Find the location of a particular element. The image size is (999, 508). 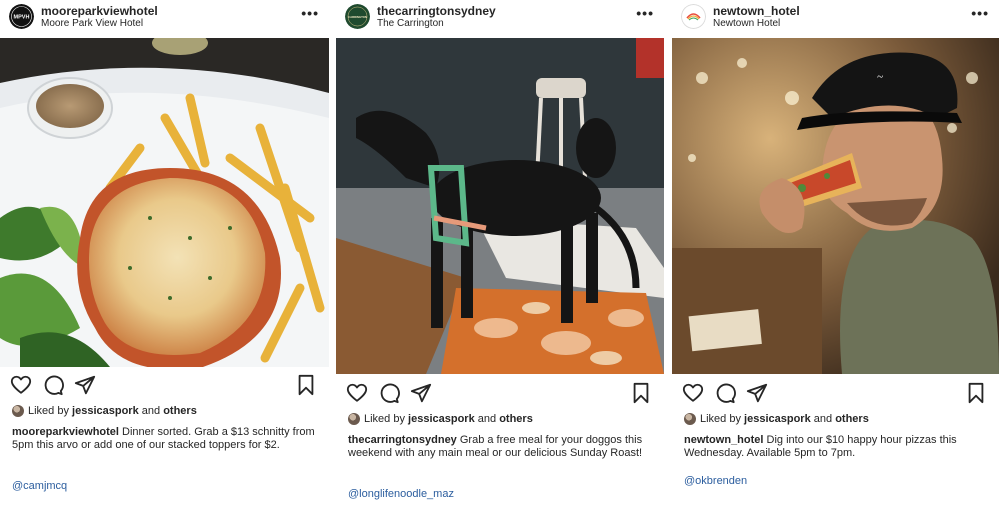

profile-avatar is located at coordinates (693, 16).